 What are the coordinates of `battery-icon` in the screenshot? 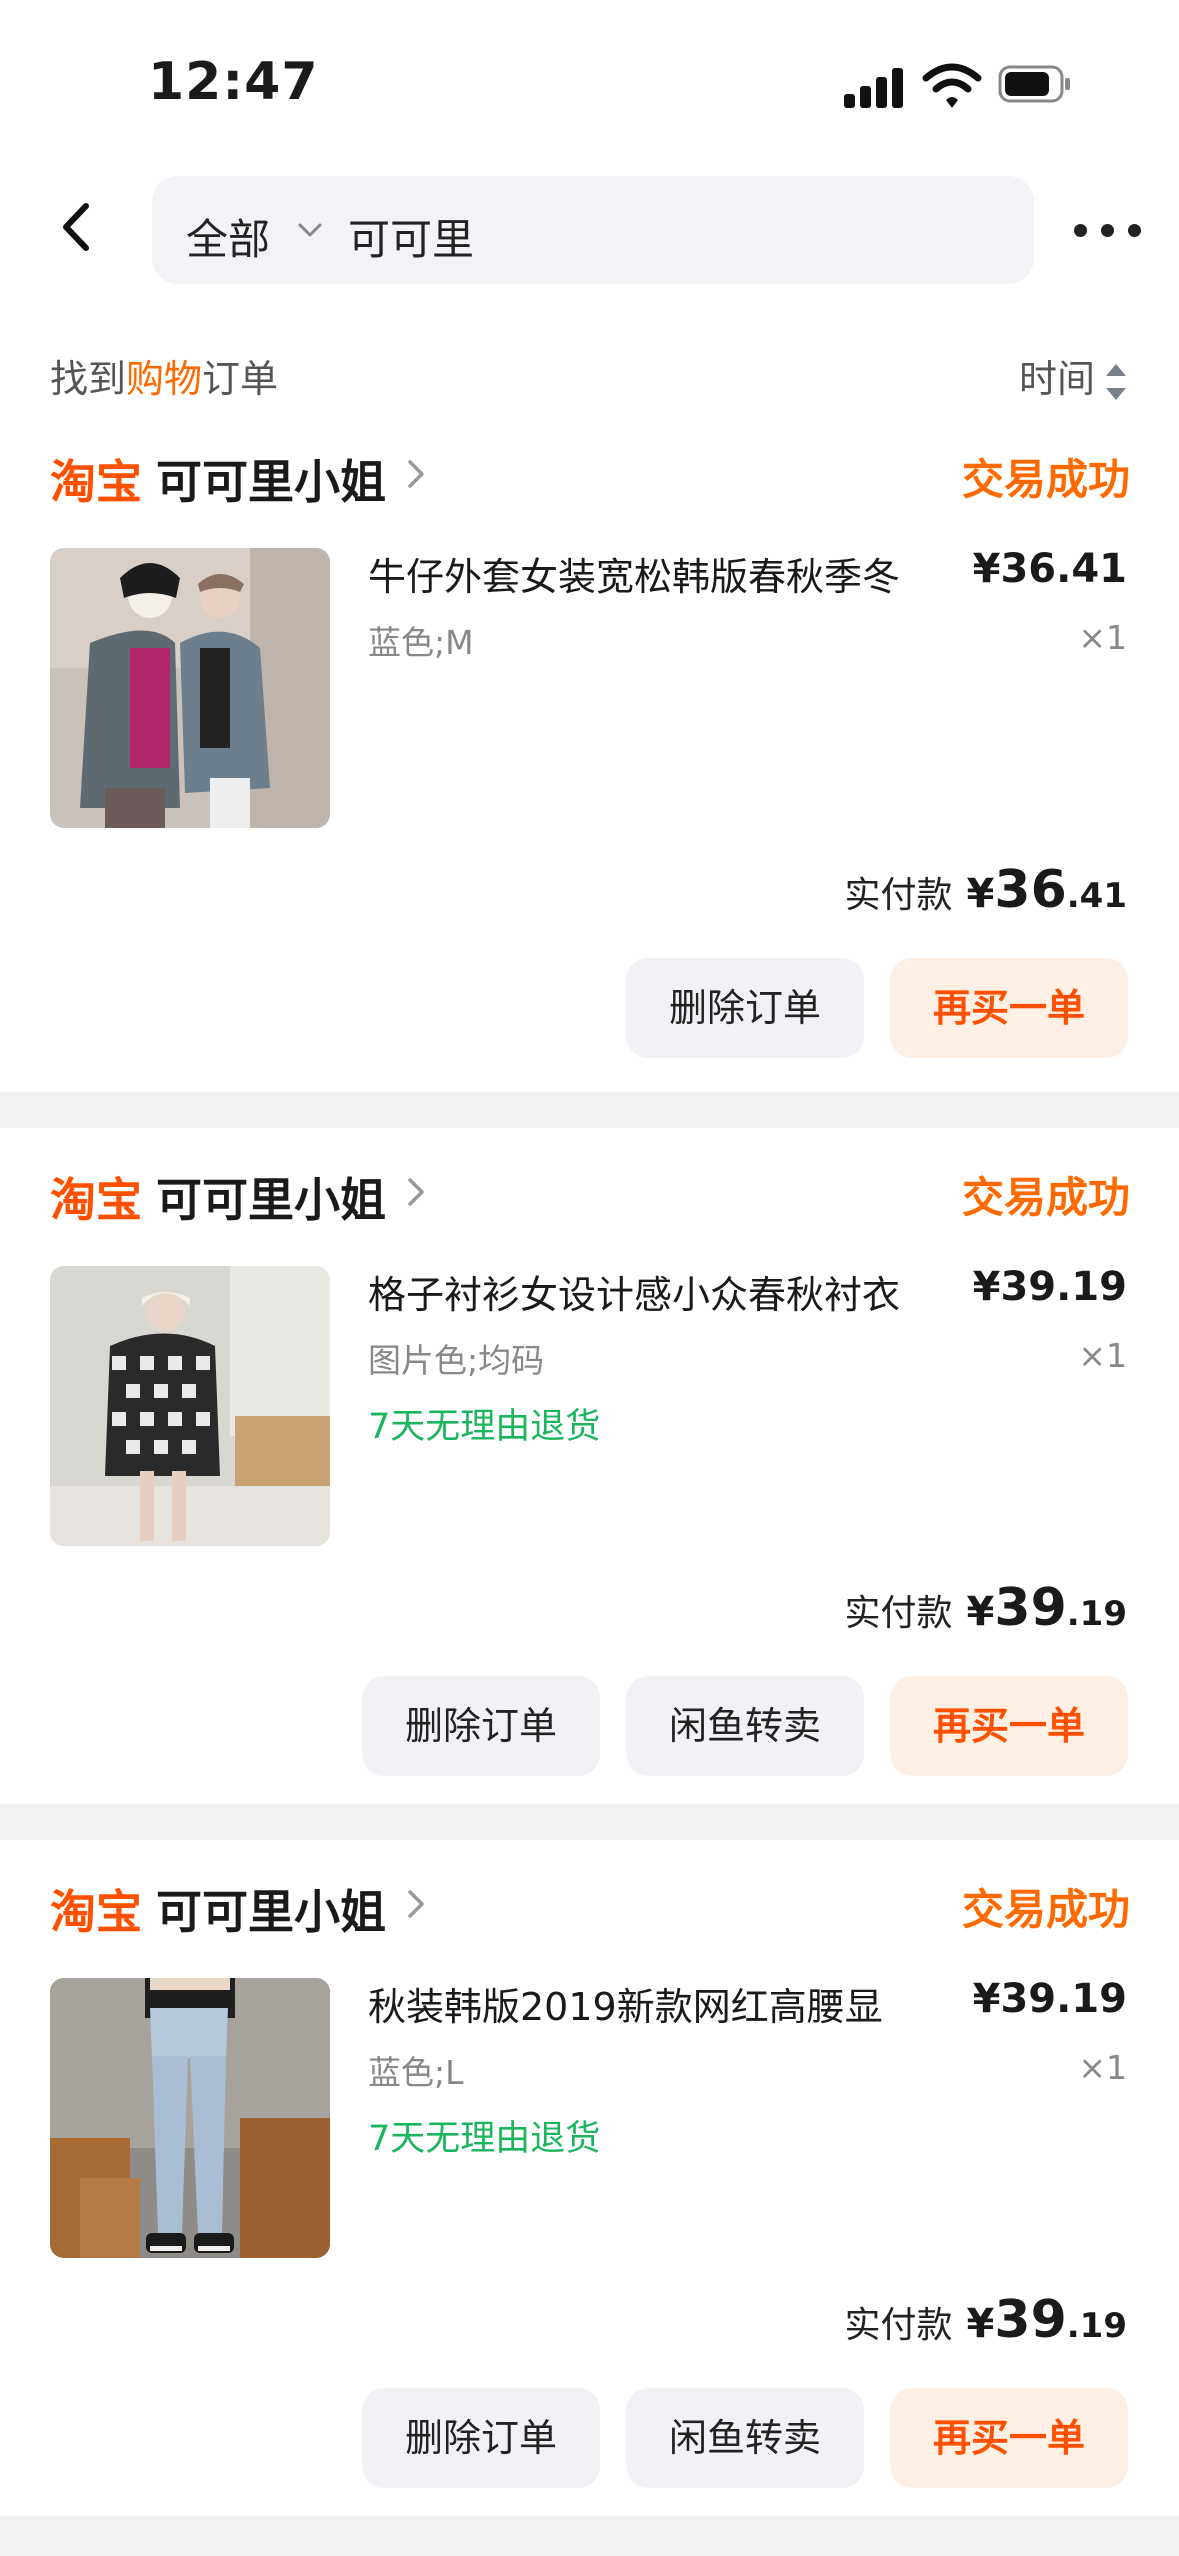 It's located at (1034, 84).